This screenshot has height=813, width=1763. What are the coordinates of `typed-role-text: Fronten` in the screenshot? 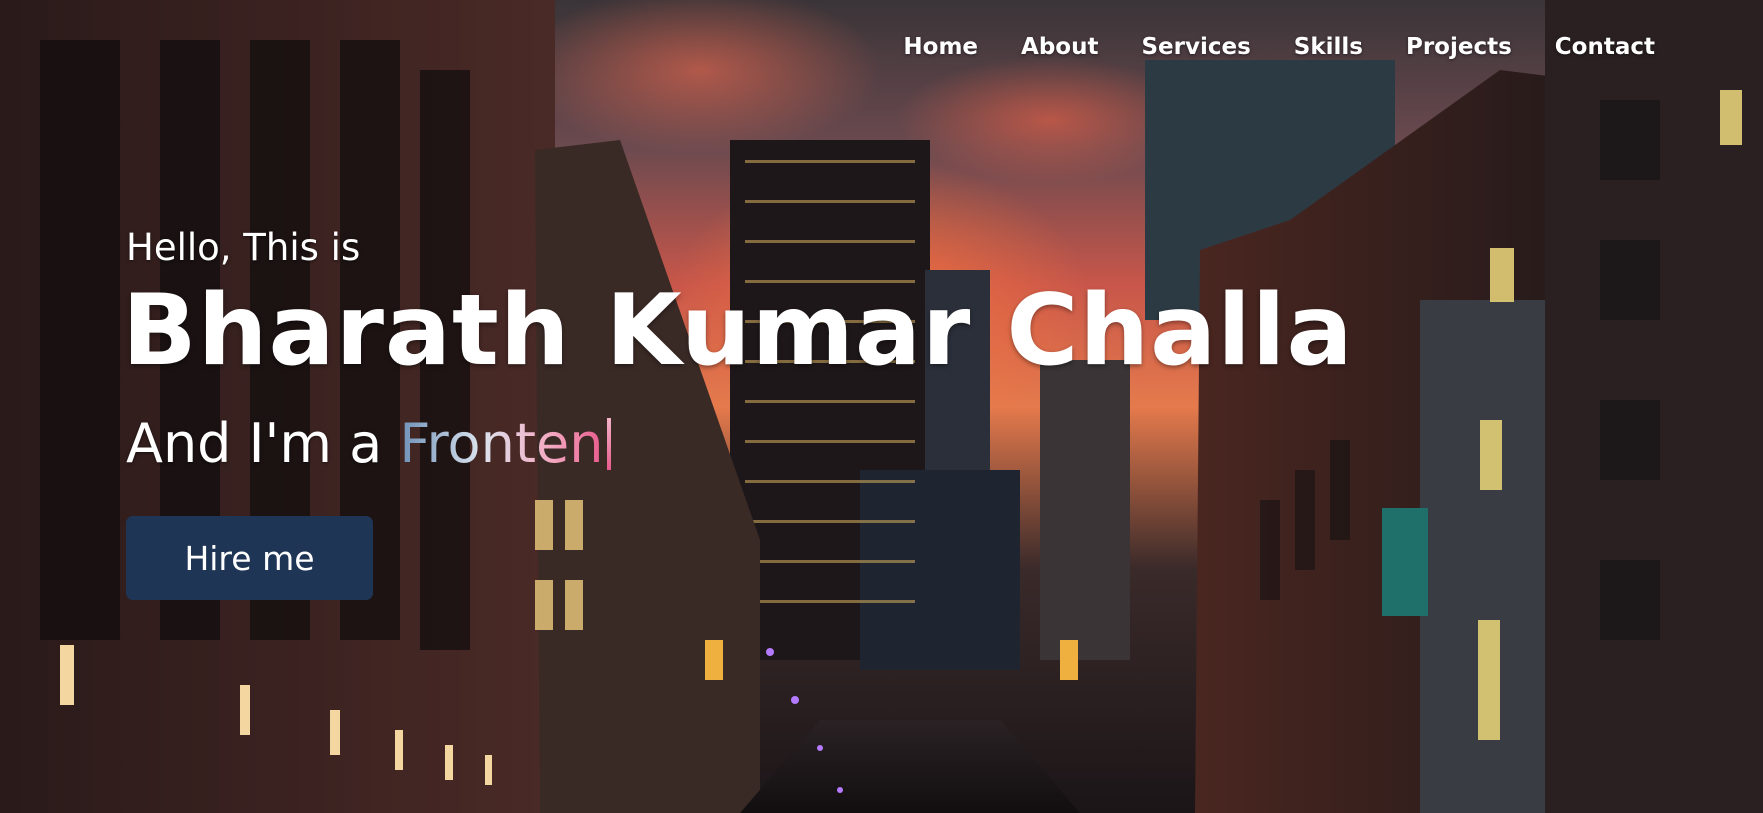 It's located at (501, 443).